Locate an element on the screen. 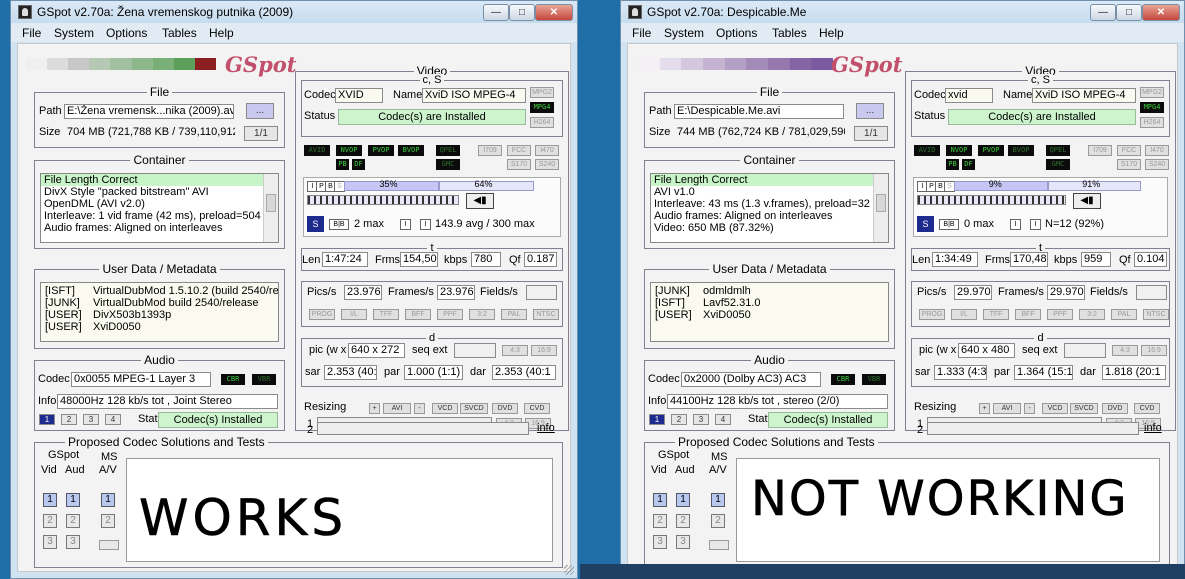 This screenshot has height=579, width=1185. audio-stat-label: Stat is located at coordinates (148, 419).